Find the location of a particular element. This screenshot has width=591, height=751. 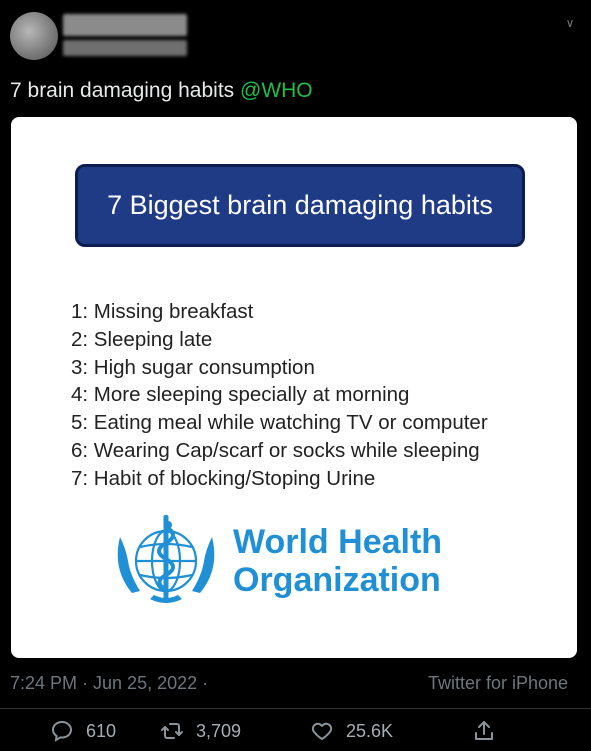

redacted-username is located at coordinates (125, 48).